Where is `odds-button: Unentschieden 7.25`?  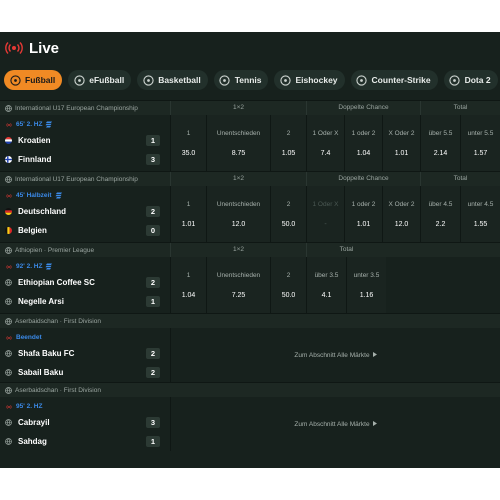 odds-button: Unentschieden 7.25 is located at coordinates (238, 285).